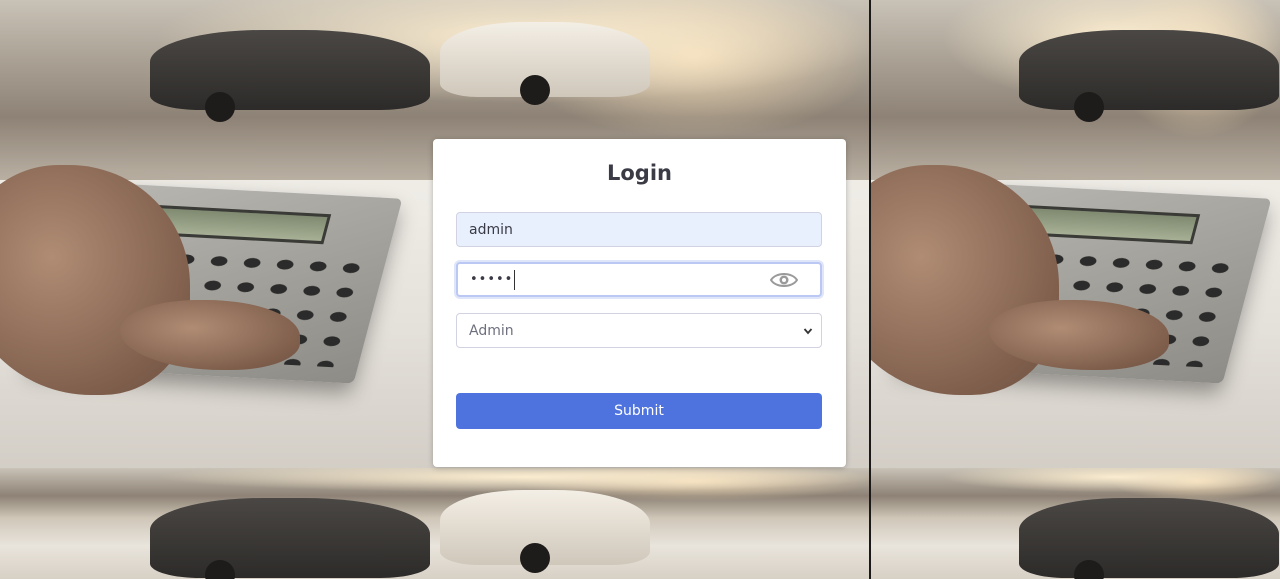  What do you see at coordinates (492, 279) in the screenshot?
I see `password-value: •••••` at bounding box center [492, 279].